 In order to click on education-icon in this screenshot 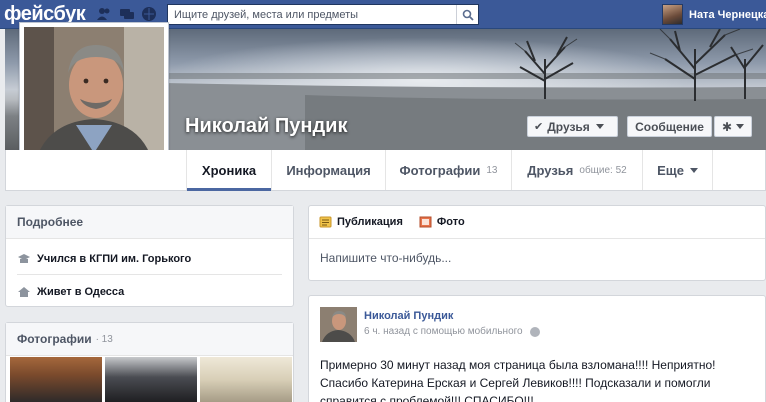, I will do `click(24, 258)`.